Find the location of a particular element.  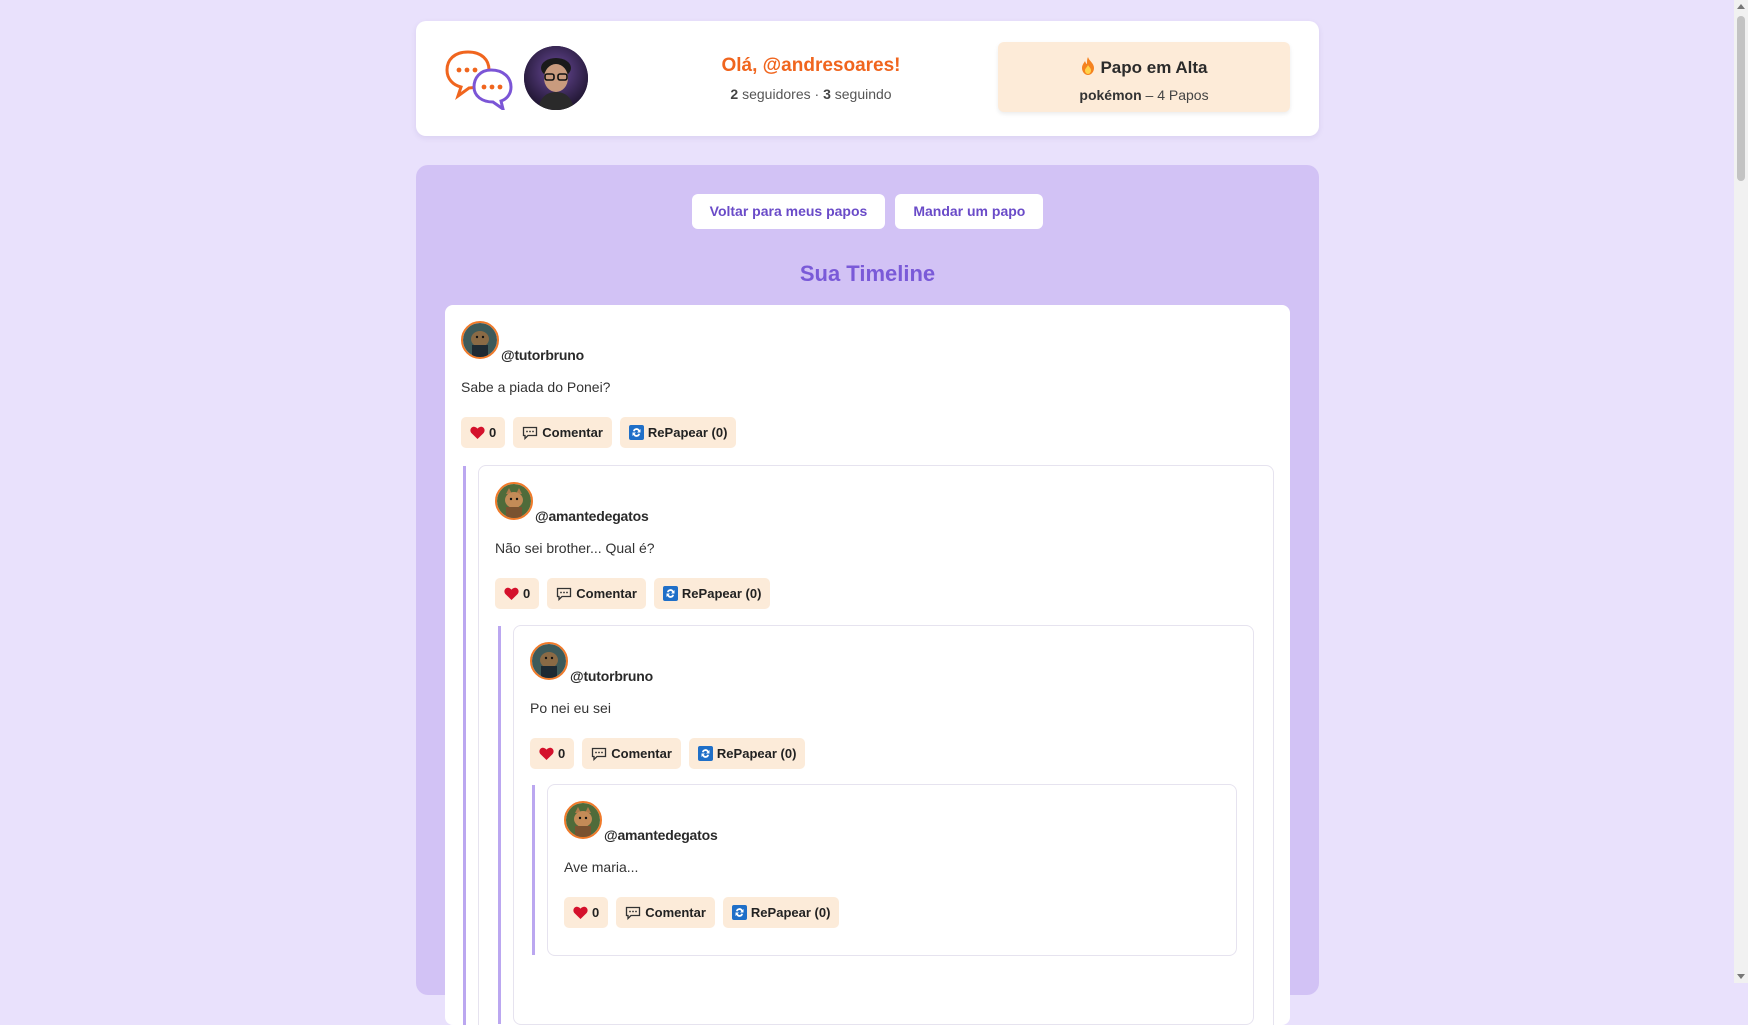

timeline-title: Sua Timeline is located at coordinates (867, 273).